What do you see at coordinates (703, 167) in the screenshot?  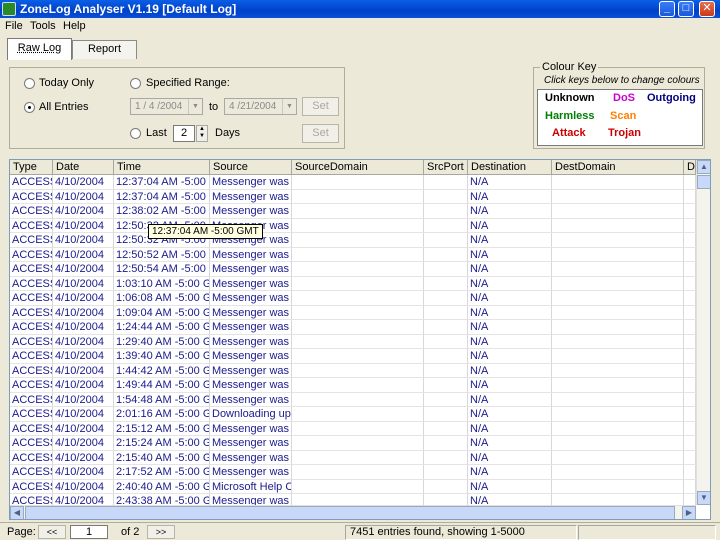 I see `scroll-up-icon: ▲` at bounding box center [703, 167].